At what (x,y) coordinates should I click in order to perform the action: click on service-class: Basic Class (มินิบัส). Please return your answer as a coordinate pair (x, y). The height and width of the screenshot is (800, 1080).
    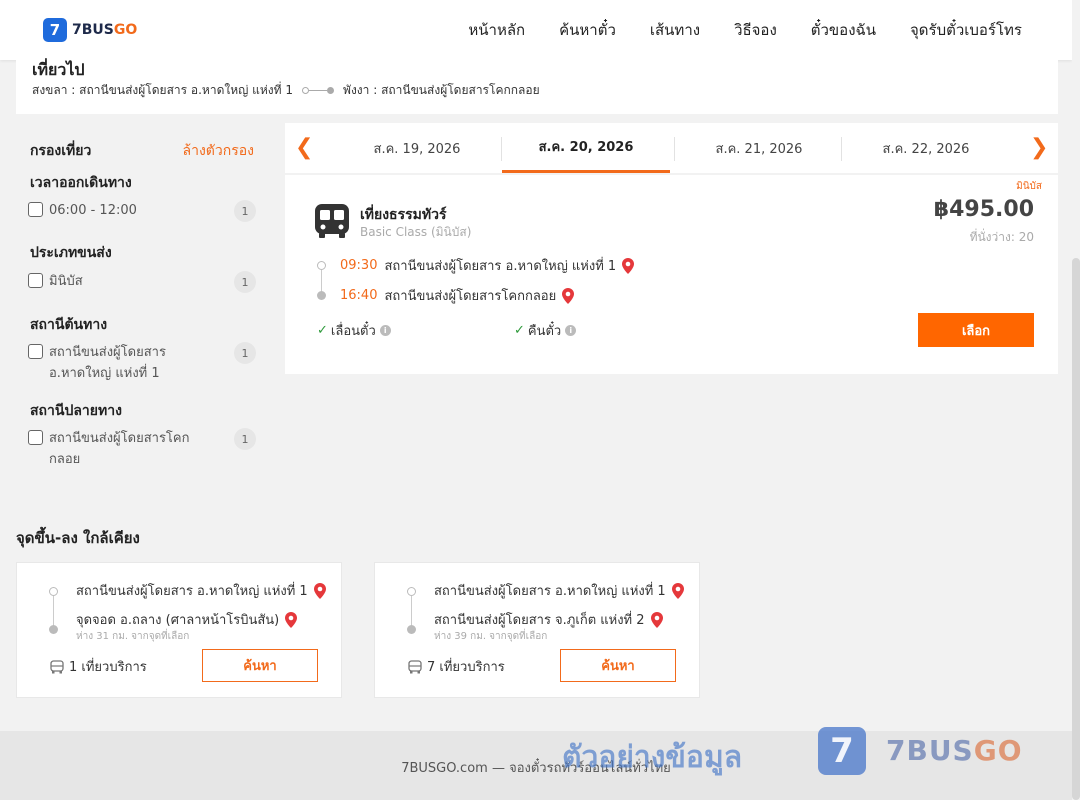
    Looking at the image, I should click on (416, 232).